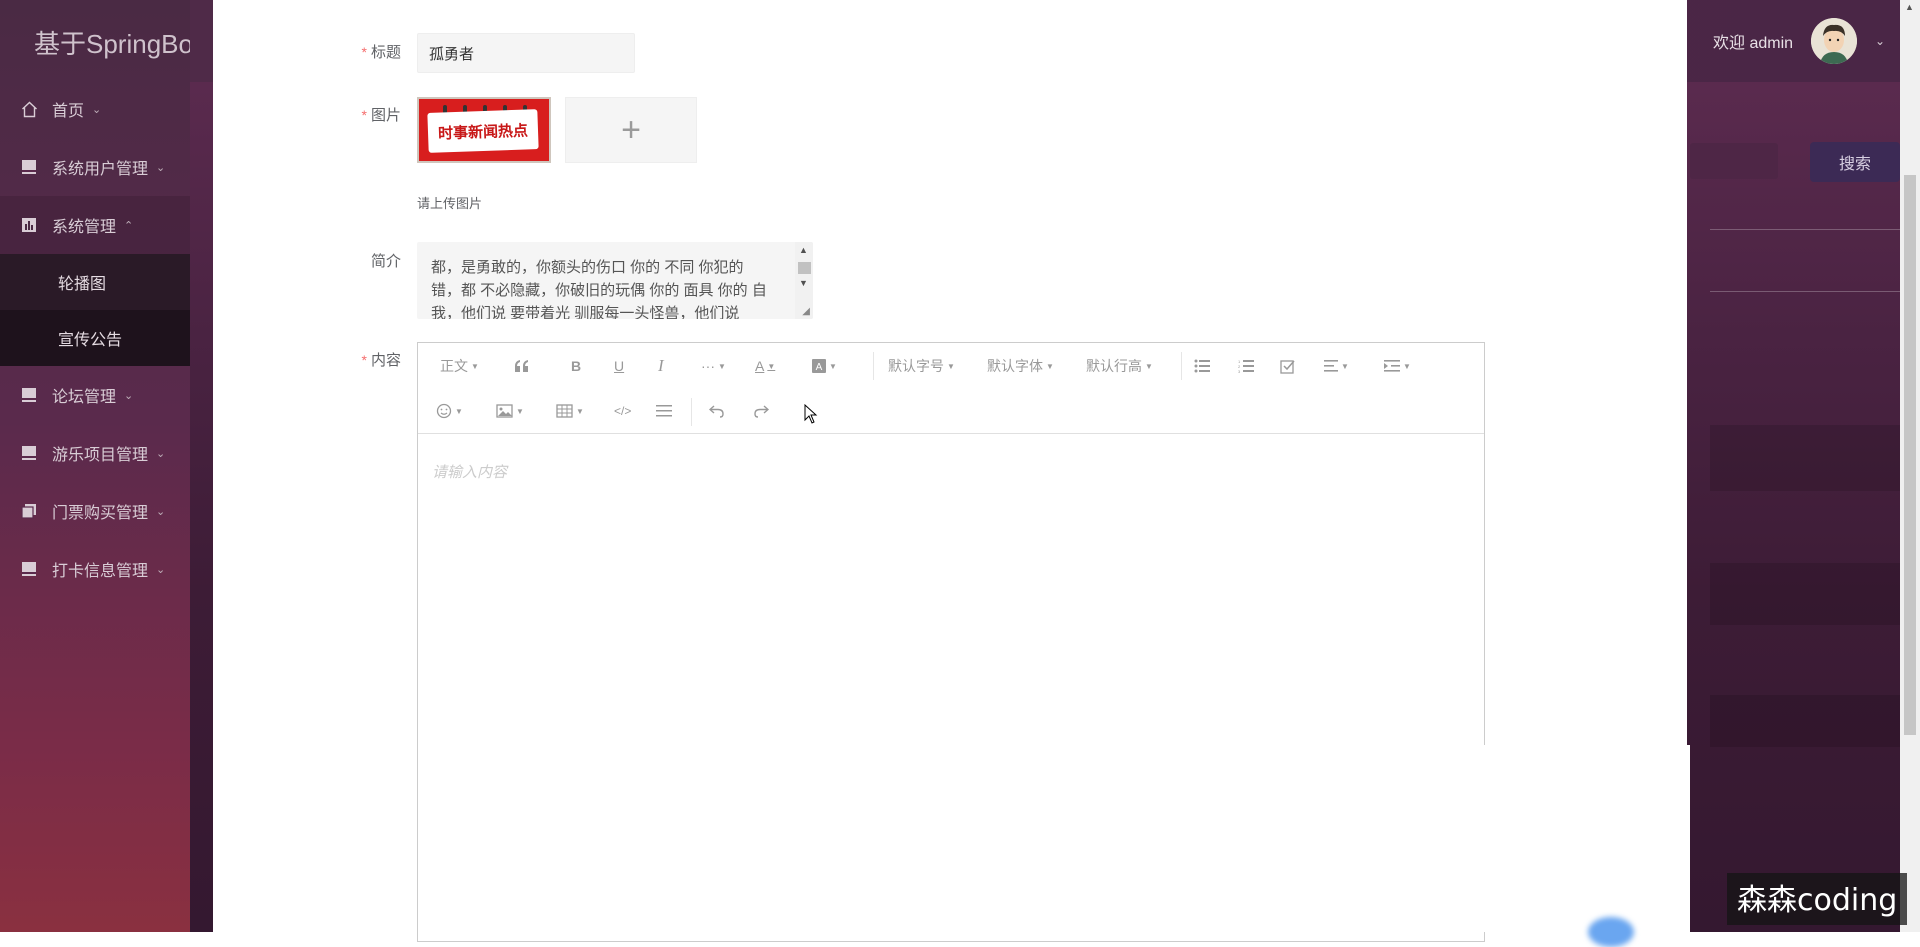  Describe the element at coordinates (129, 225) in the screenshot. I see `chevron-up-icon: ⌃` at that location.